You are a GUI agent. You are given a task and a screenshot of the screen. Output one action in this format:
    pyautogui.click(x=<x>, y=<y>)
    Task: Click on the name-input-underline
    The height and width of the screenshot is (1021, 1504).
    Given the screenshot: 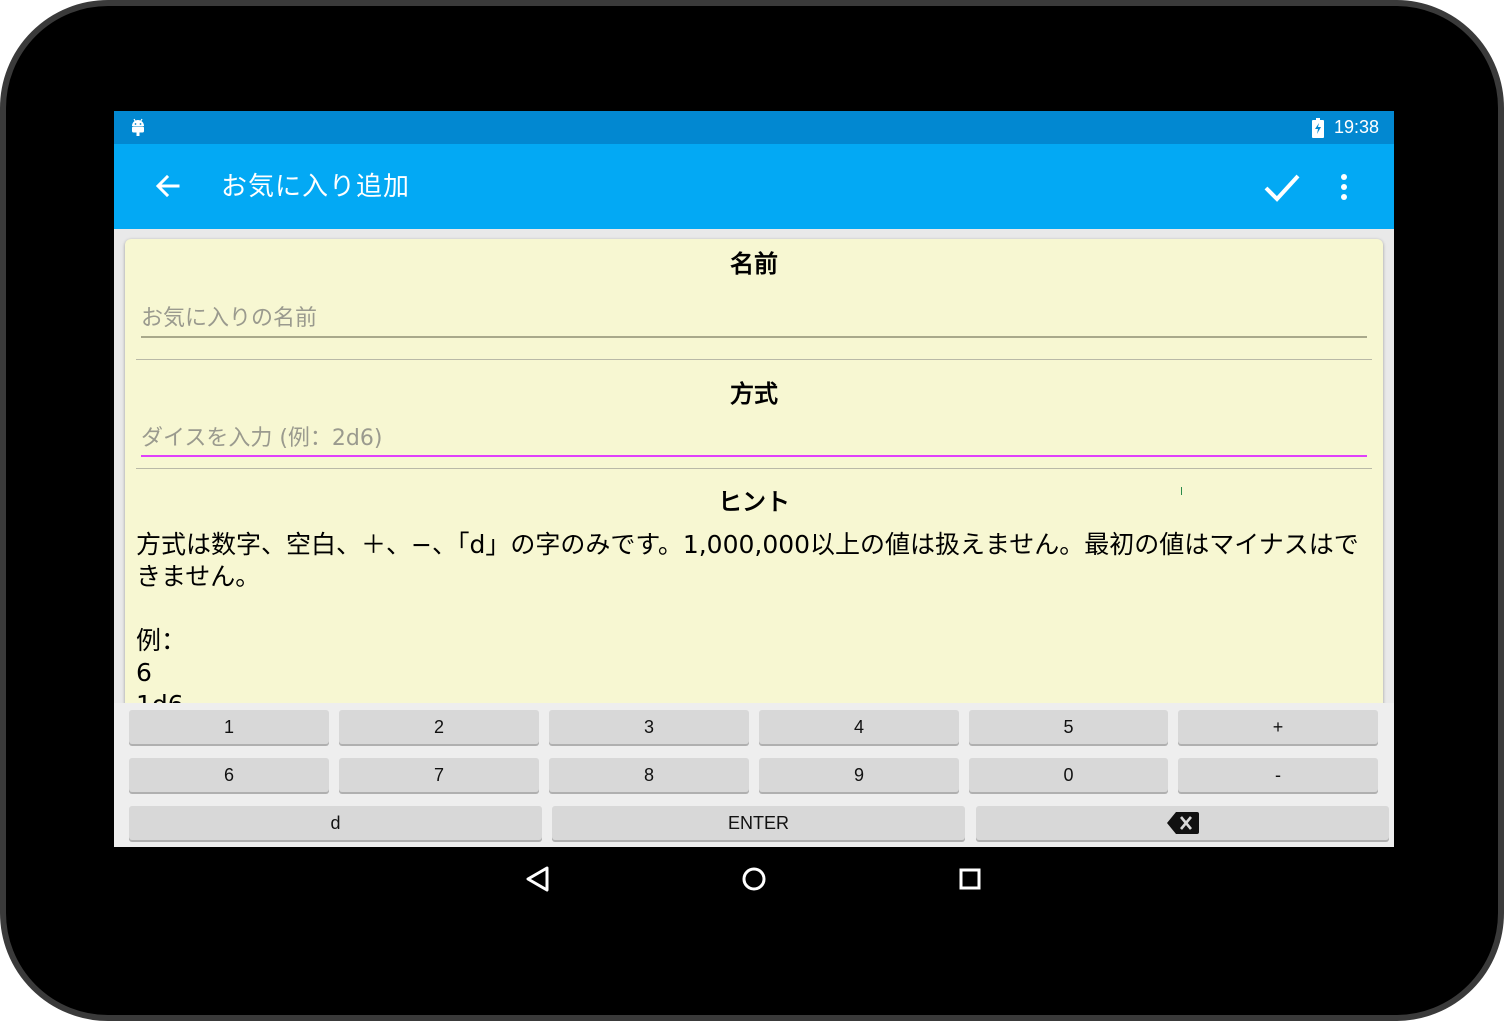 What is the action you would take?
    pyautogui.click(x=754, y=337)
    